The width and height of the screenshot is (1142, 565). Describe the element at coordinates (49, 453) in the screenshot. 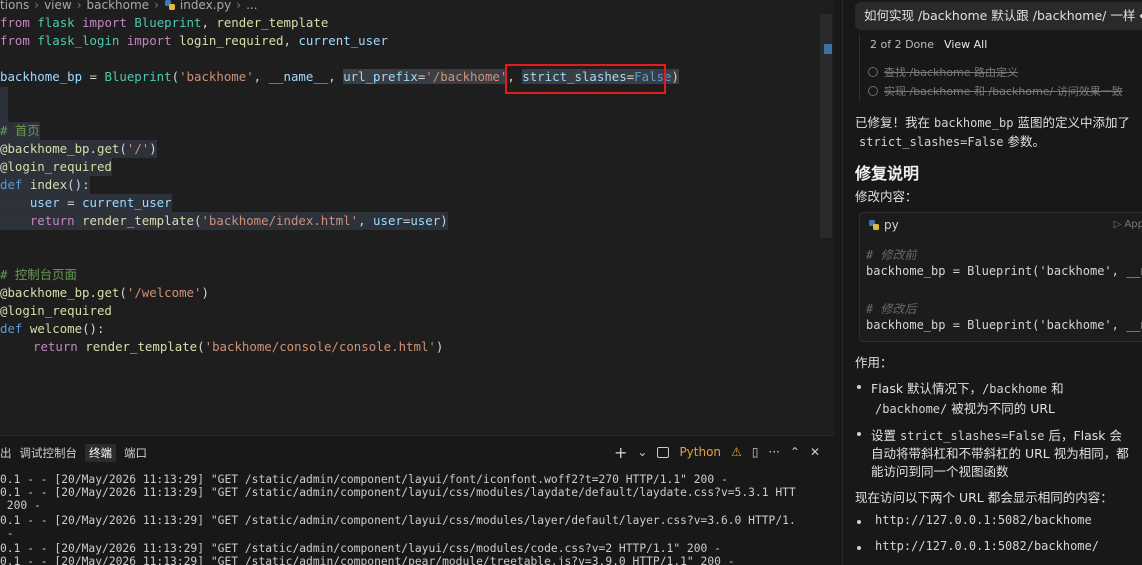

I see `tab-debug-console: 调试控制台` at that location.